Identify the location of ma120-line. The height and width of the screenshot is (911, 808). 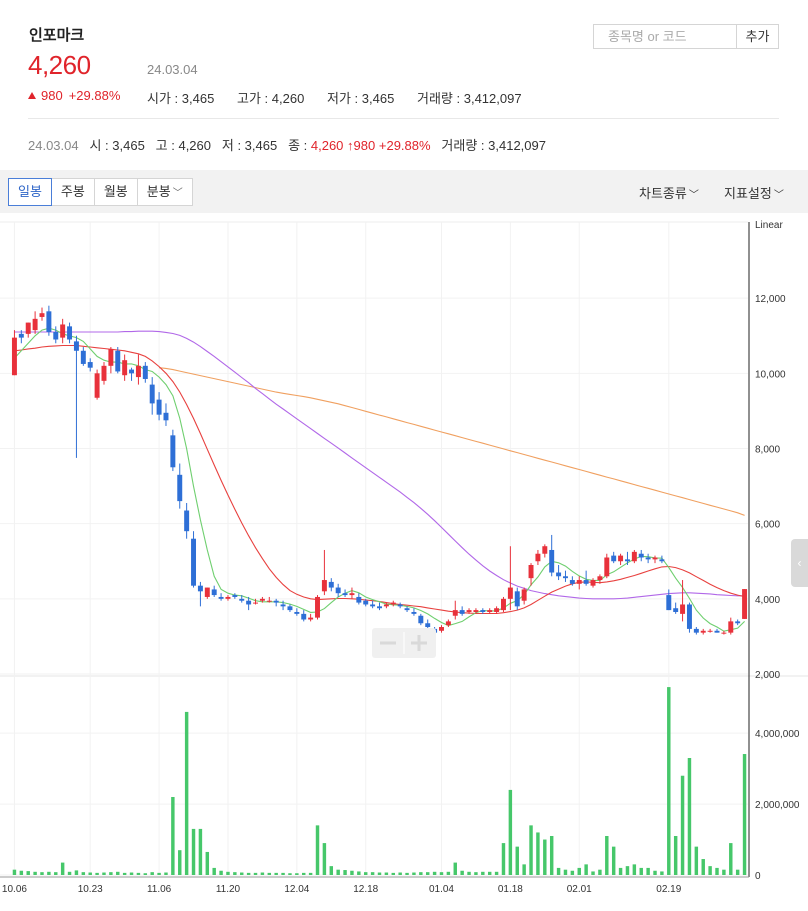
(452, 441).